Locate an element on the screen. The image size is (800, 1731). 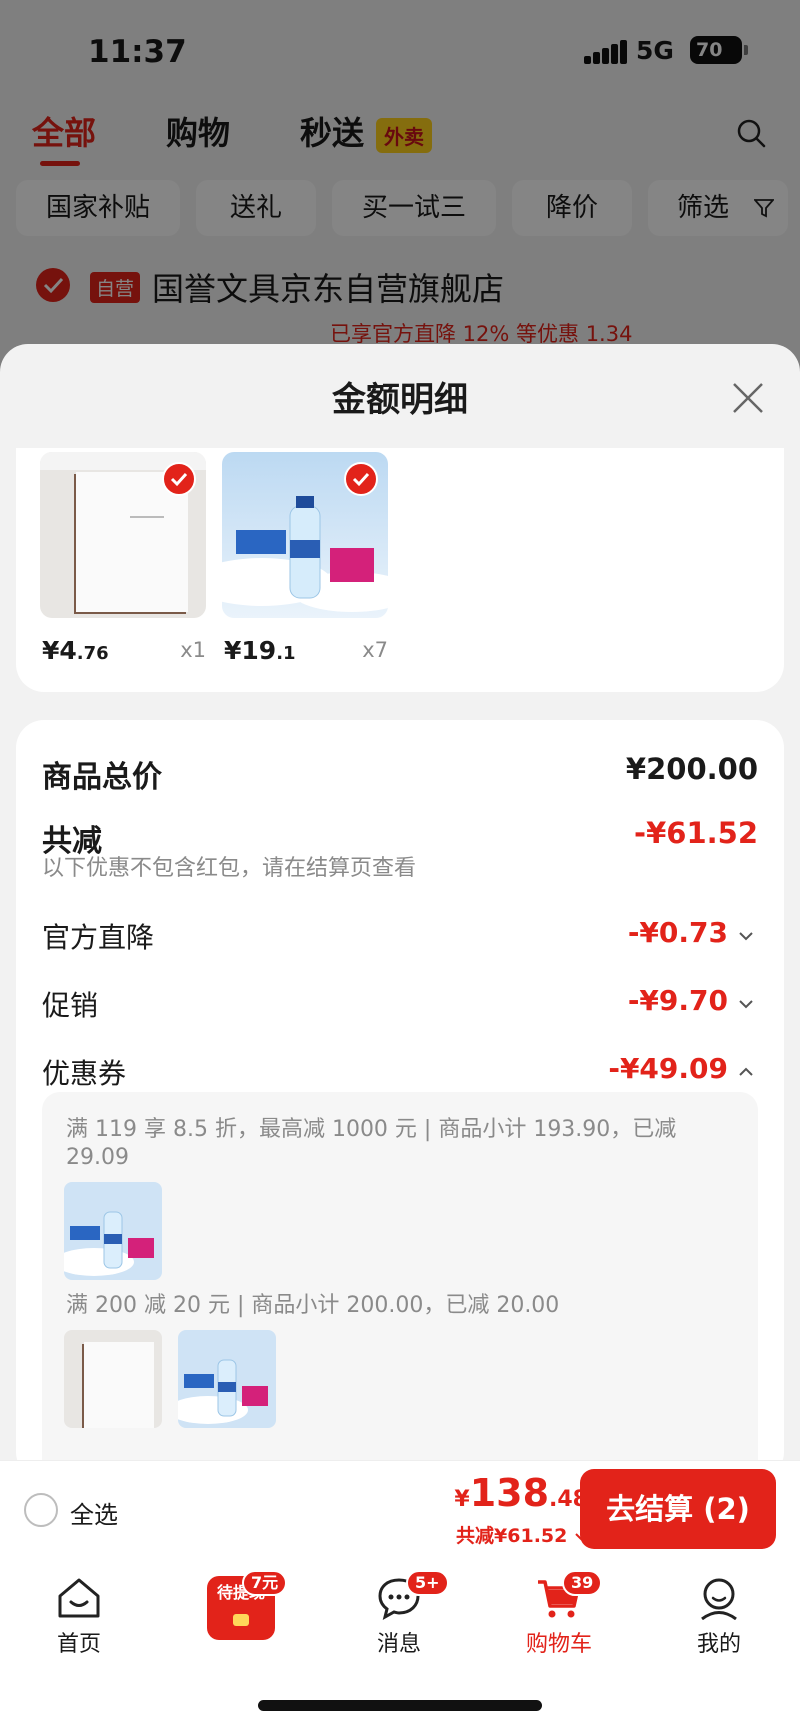
official-discount-row: 官方直降 -¥0.73 is located at coordinates (400, 938).